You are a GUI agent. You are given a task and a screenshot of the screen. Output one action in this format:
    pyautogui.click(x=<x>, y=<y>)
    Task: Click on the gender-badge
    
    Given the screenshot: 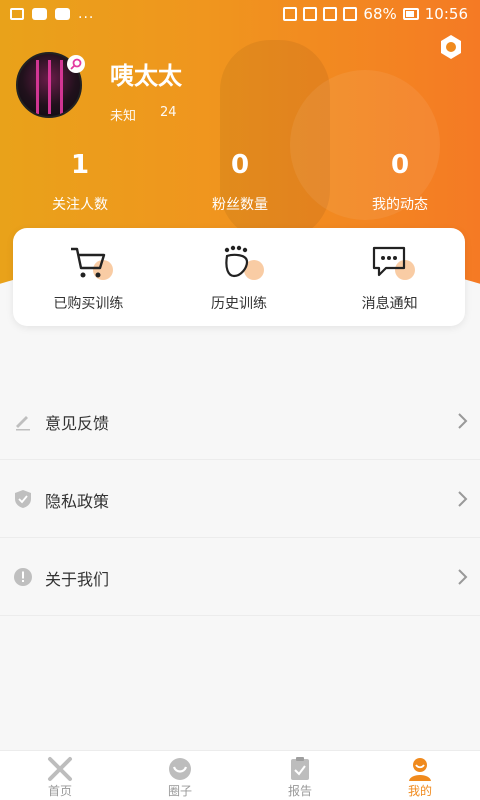 What is the action you would take?
    pyautogui.click(x=76, y=64)
    